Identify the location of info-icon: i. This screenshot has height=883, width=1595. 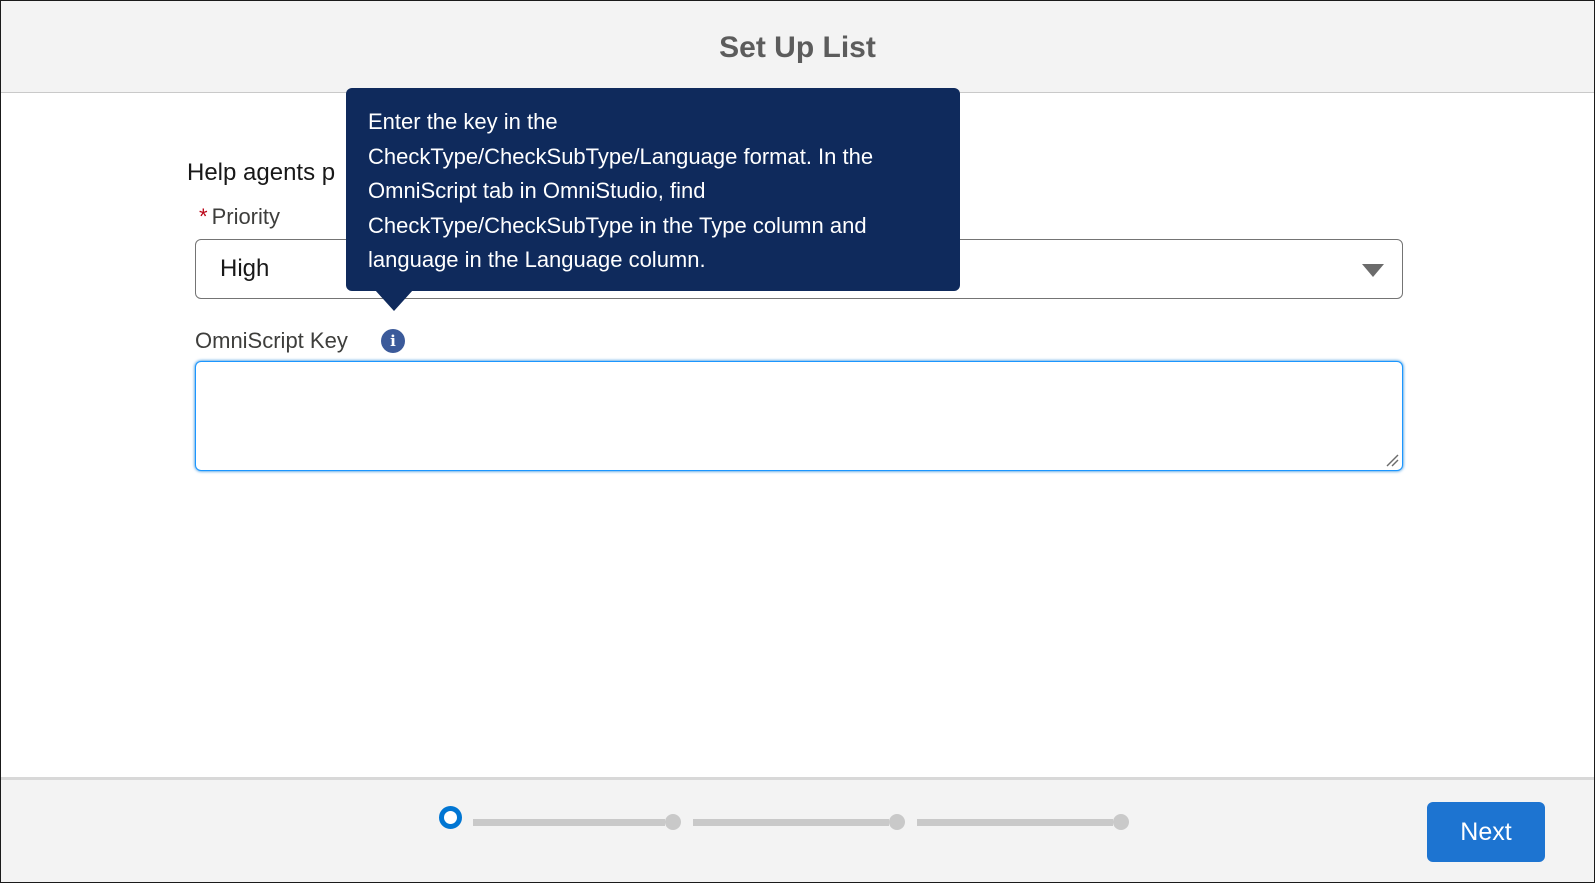
(393, 341).